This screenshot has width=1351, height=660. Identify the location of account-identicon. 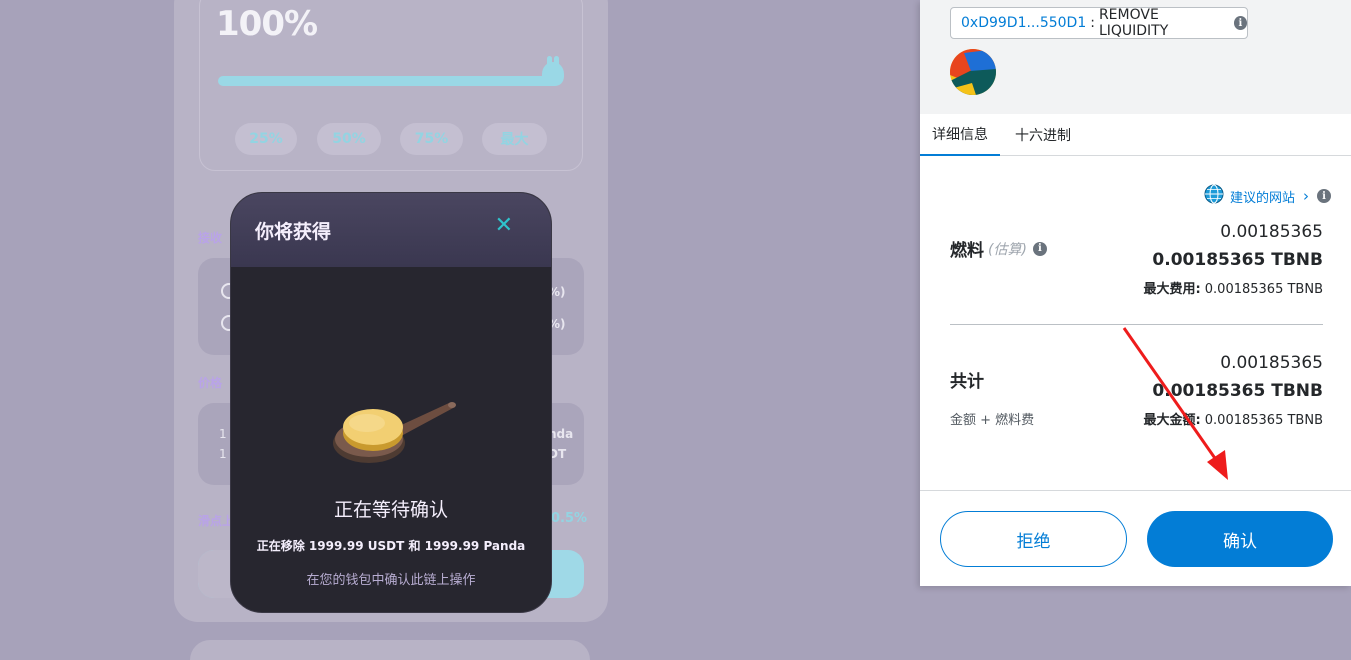
(973, 74).